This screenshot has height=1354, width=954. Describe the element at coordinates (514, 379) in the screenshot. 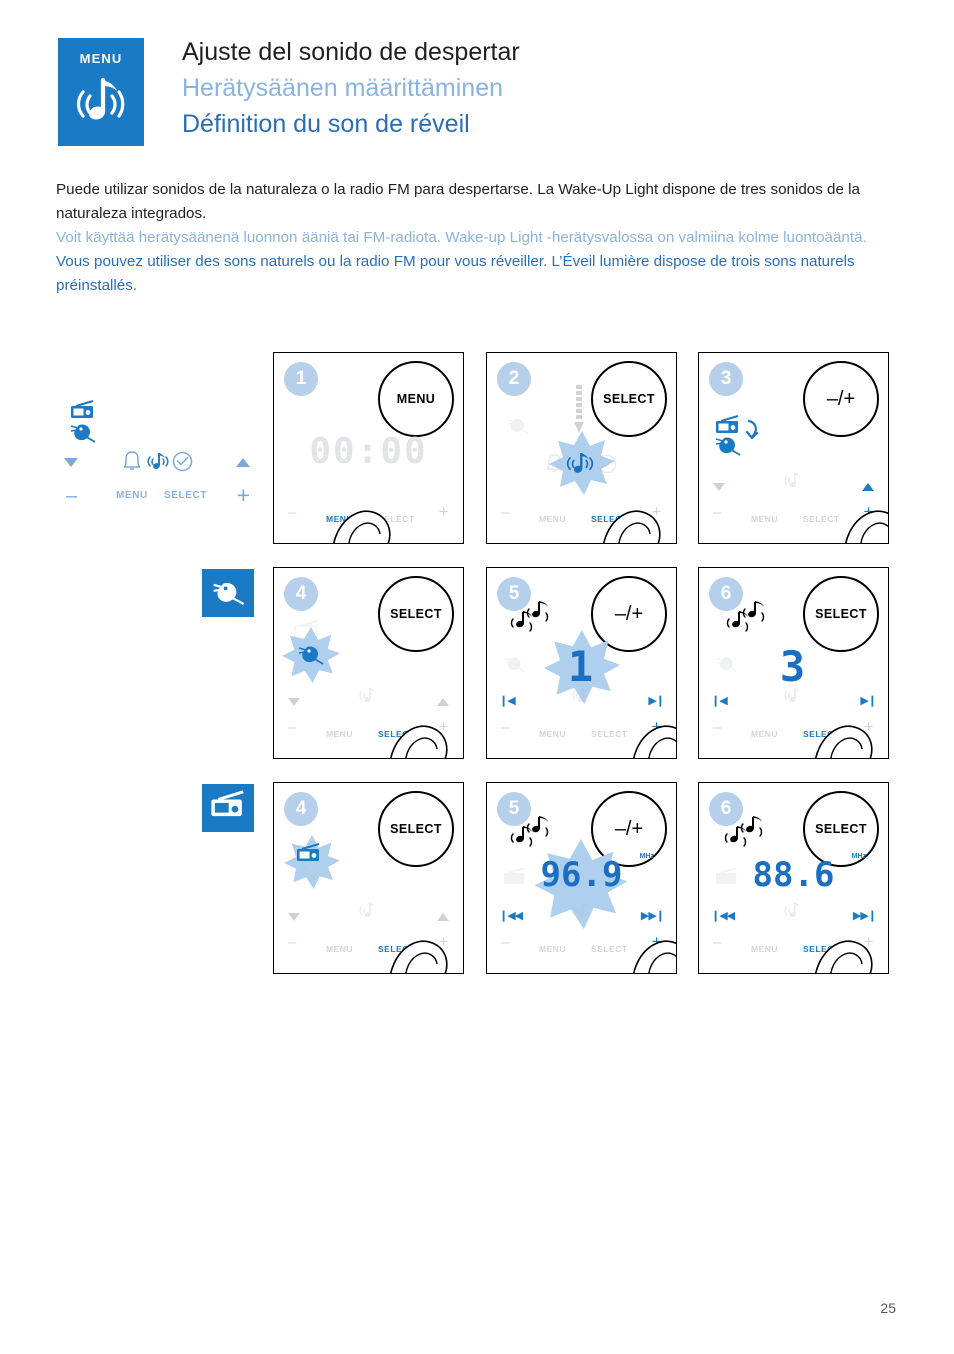

I see `step-number: 2` at that location.